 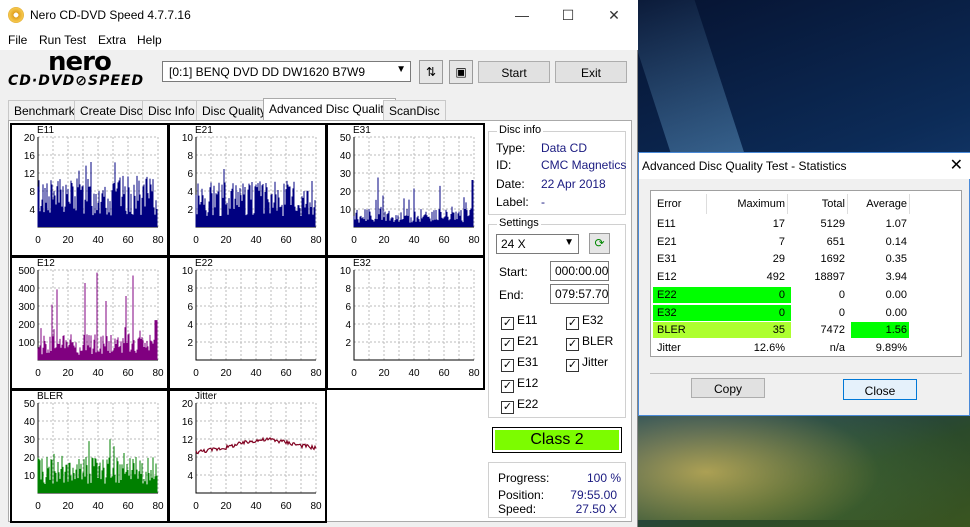 I want to click on label-value: -, so click(x=543, y=202).